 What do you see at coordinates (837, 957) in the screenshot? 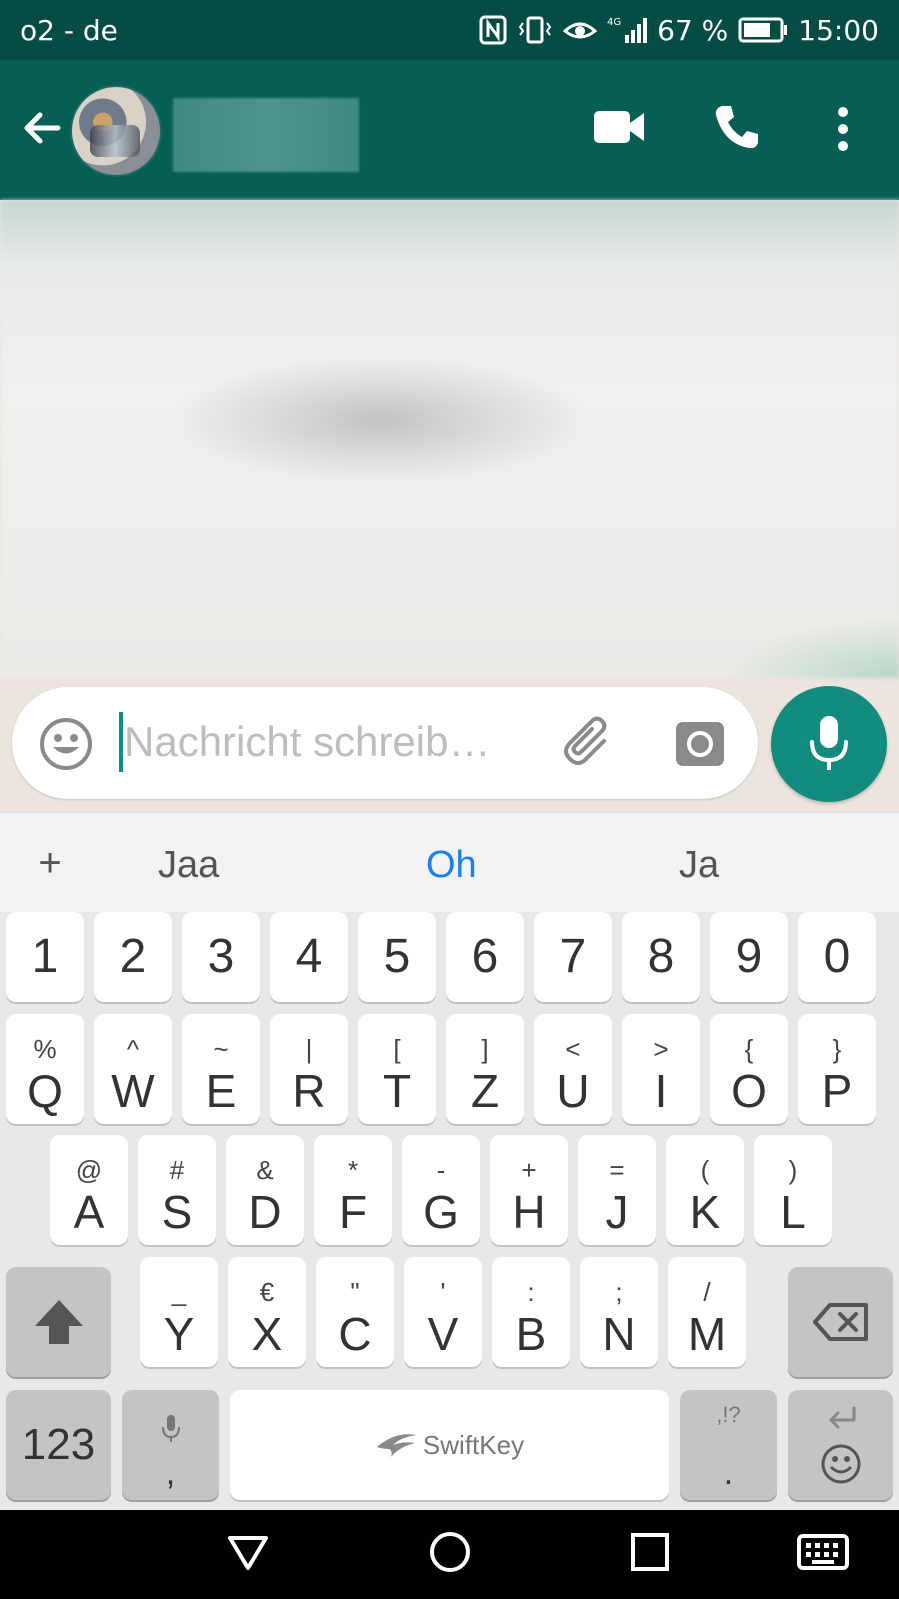
I see `key-0: 0` at bounding box center [837, 957].